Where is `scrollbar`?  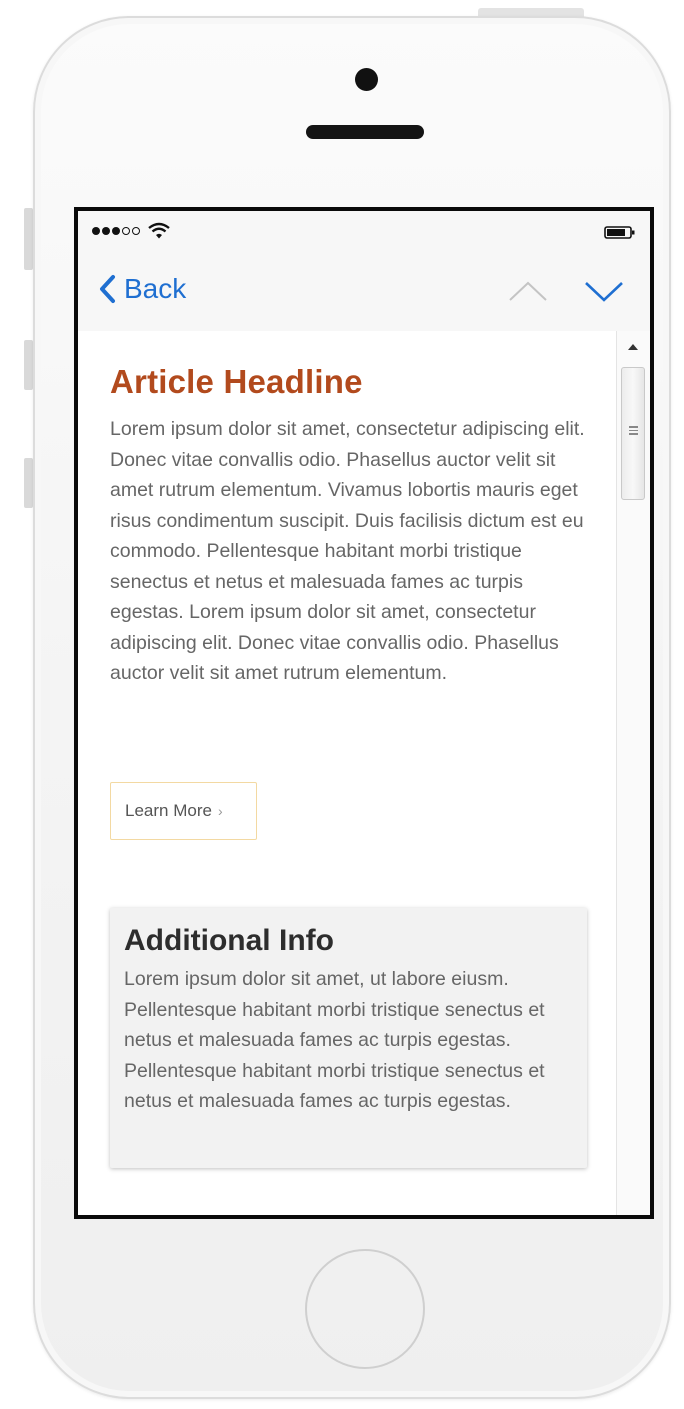
scrollbar is located at coordinates (633, 773).